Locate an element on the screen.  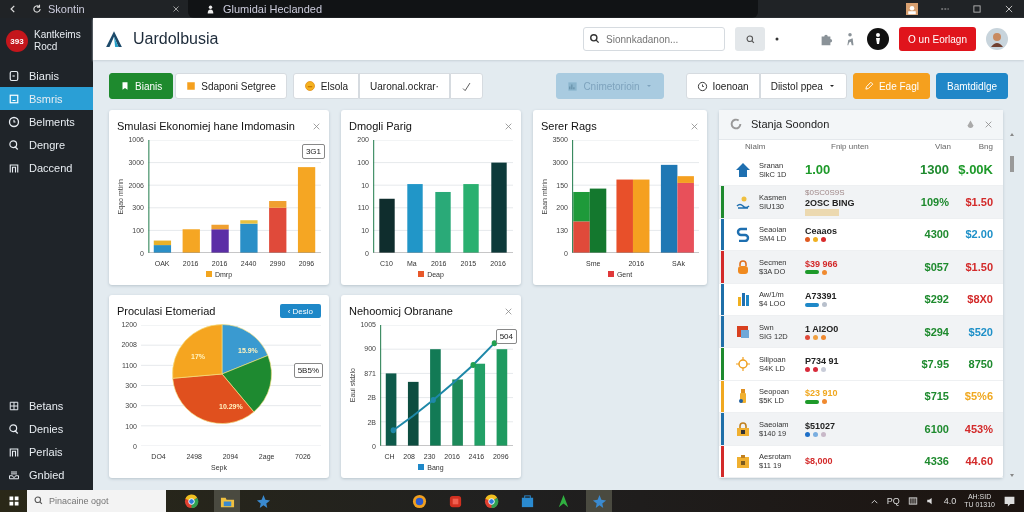
callout: 3G1 is located at coordinates (313, 151).